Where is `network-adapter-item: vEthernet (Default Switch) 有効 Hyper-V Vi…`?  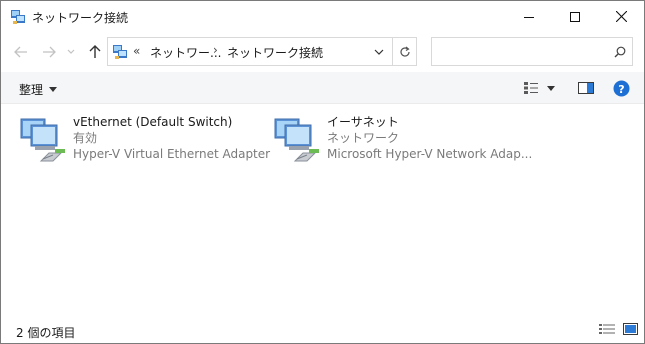 network-adapter-item: vEthernet (Default Switch) 有効 Hyper-V Vi… is located at coordinates (144, 140).